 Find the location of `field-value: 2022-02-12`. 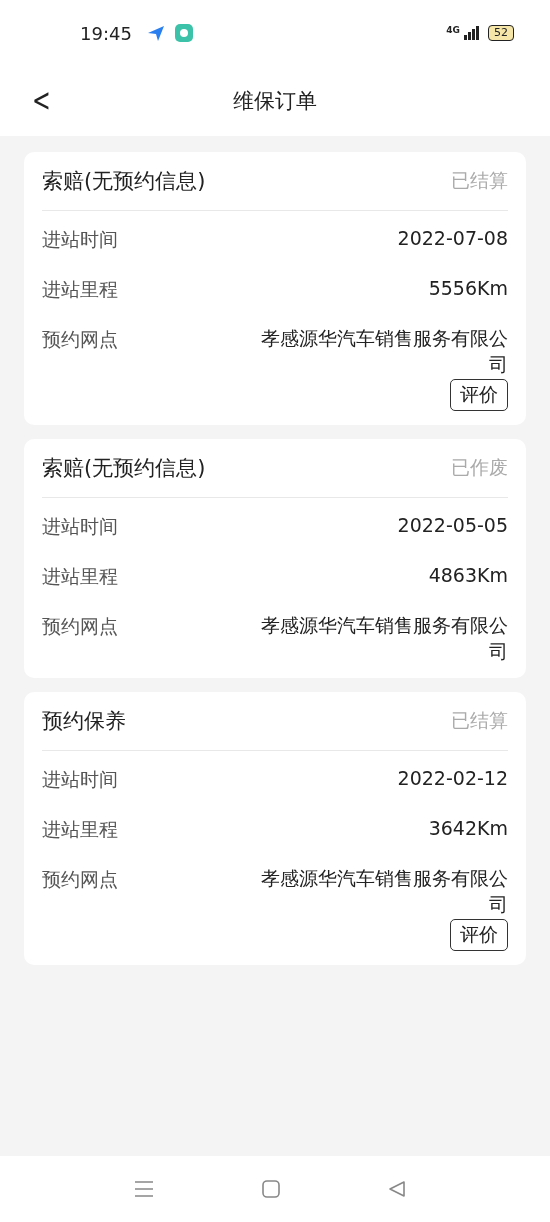

field-value: 2022-02-12 is located at coordinates (452, 778).